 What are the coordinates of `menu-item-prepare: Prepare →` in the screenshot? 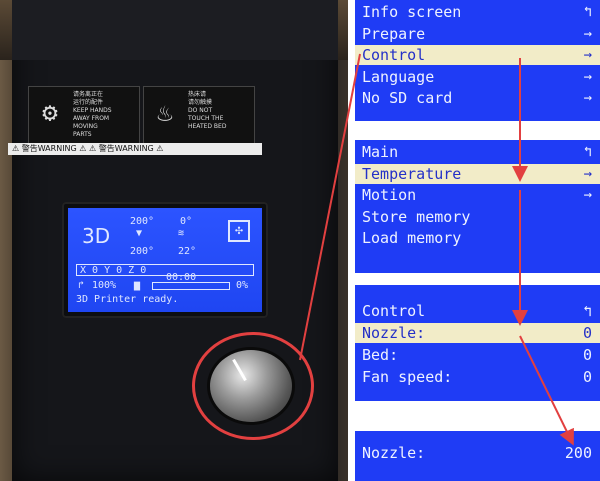 It's located at (477, 34).